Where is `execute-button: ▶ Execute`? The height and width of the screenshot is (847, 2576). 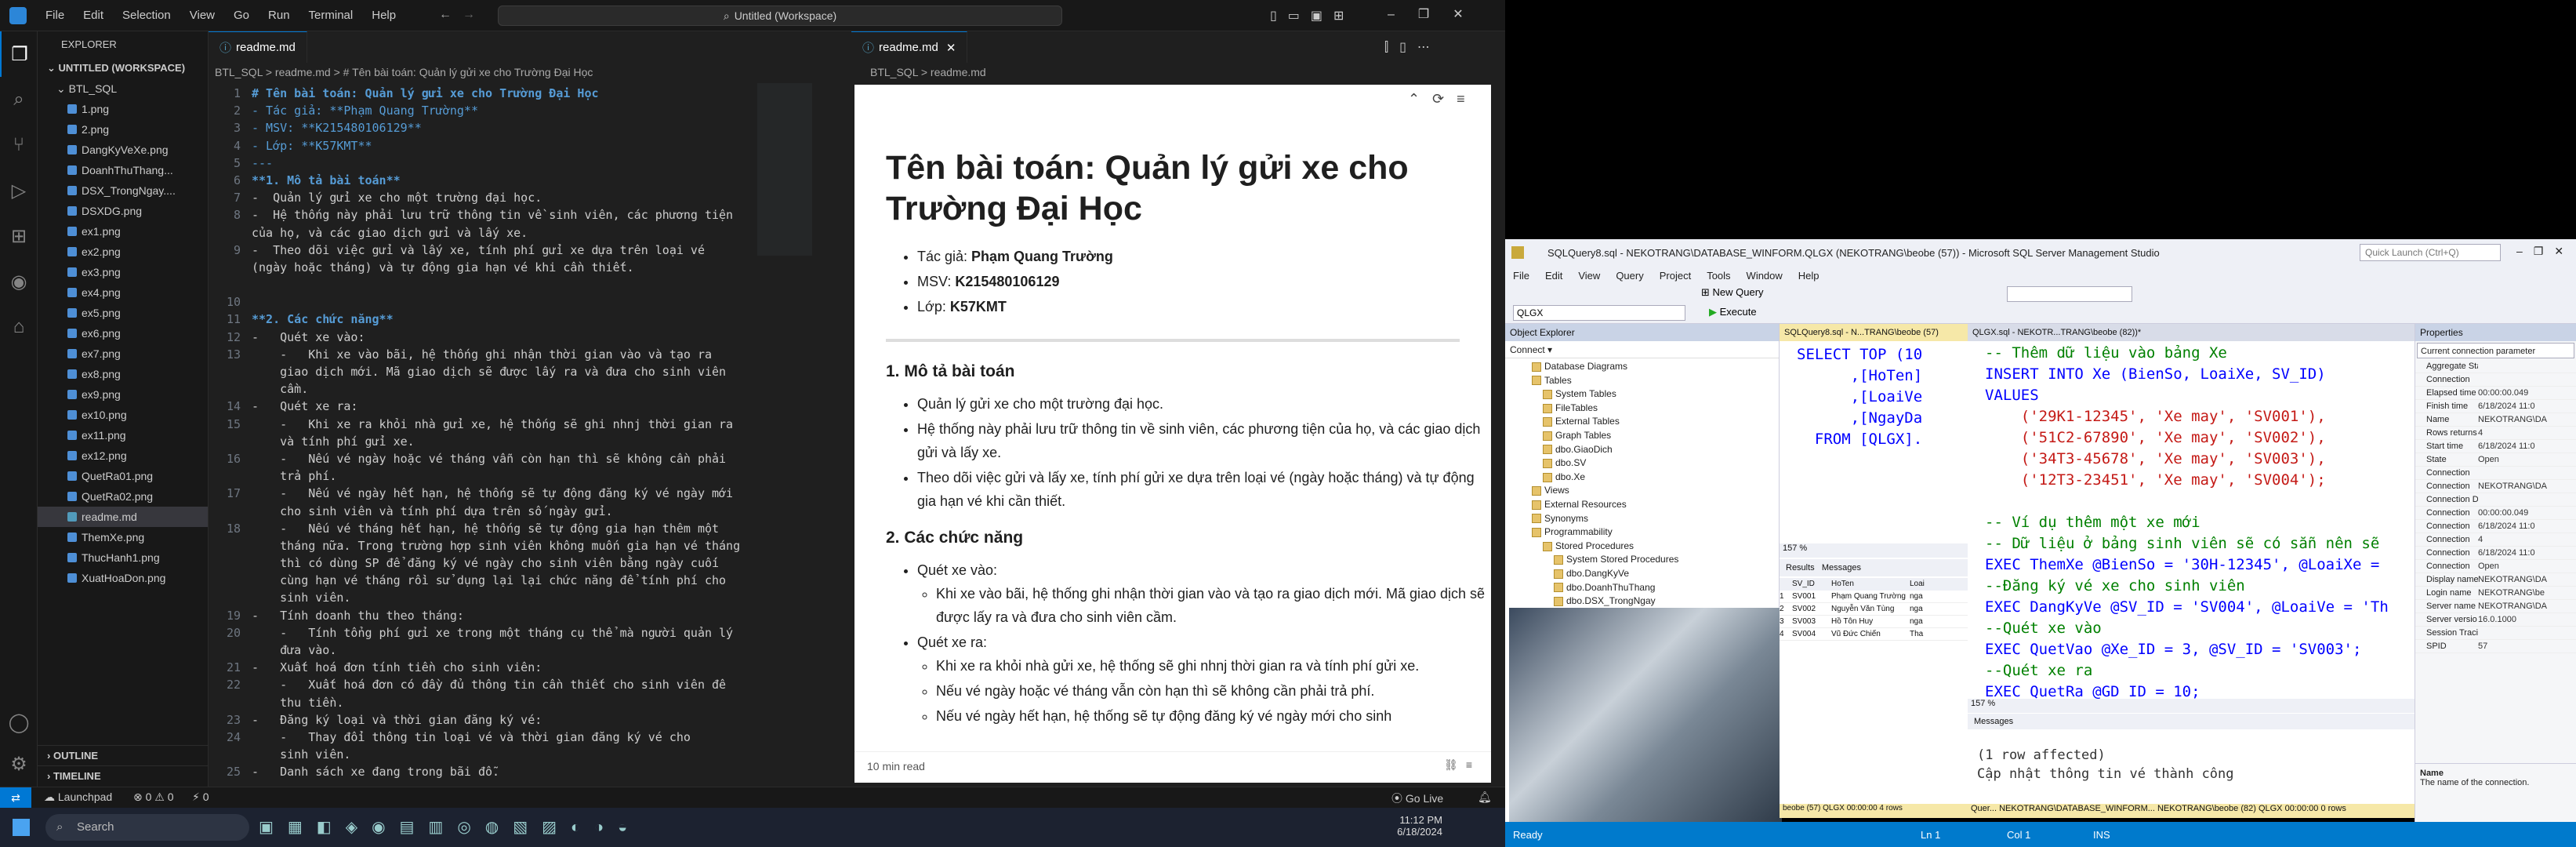 execute-button: ▶ Execute is located at coordinates (1733, 312).